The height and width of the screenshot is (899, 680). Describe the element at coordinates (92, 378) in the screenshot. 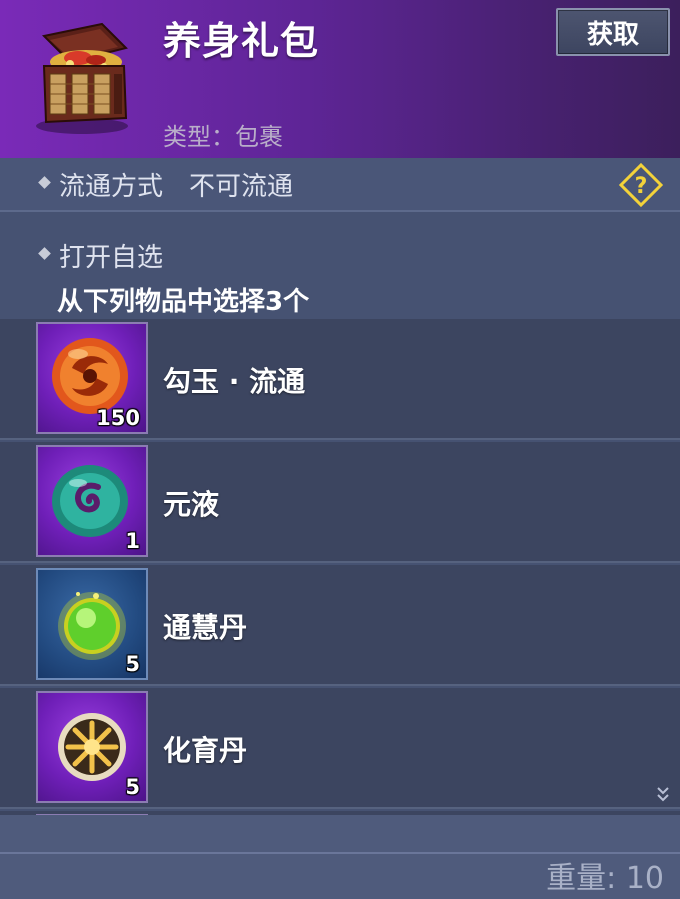

I see `item-slot: 150` at that location.